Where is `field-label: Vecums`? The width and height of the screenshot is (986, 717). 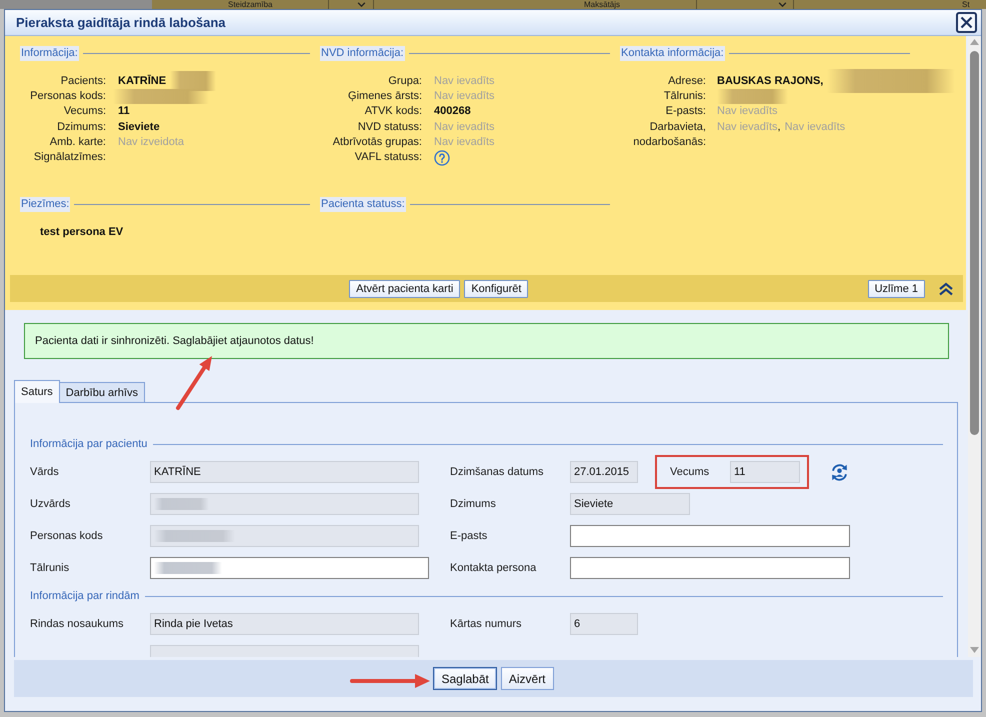
field-label: Vecums is located at coordinates (690, 472).